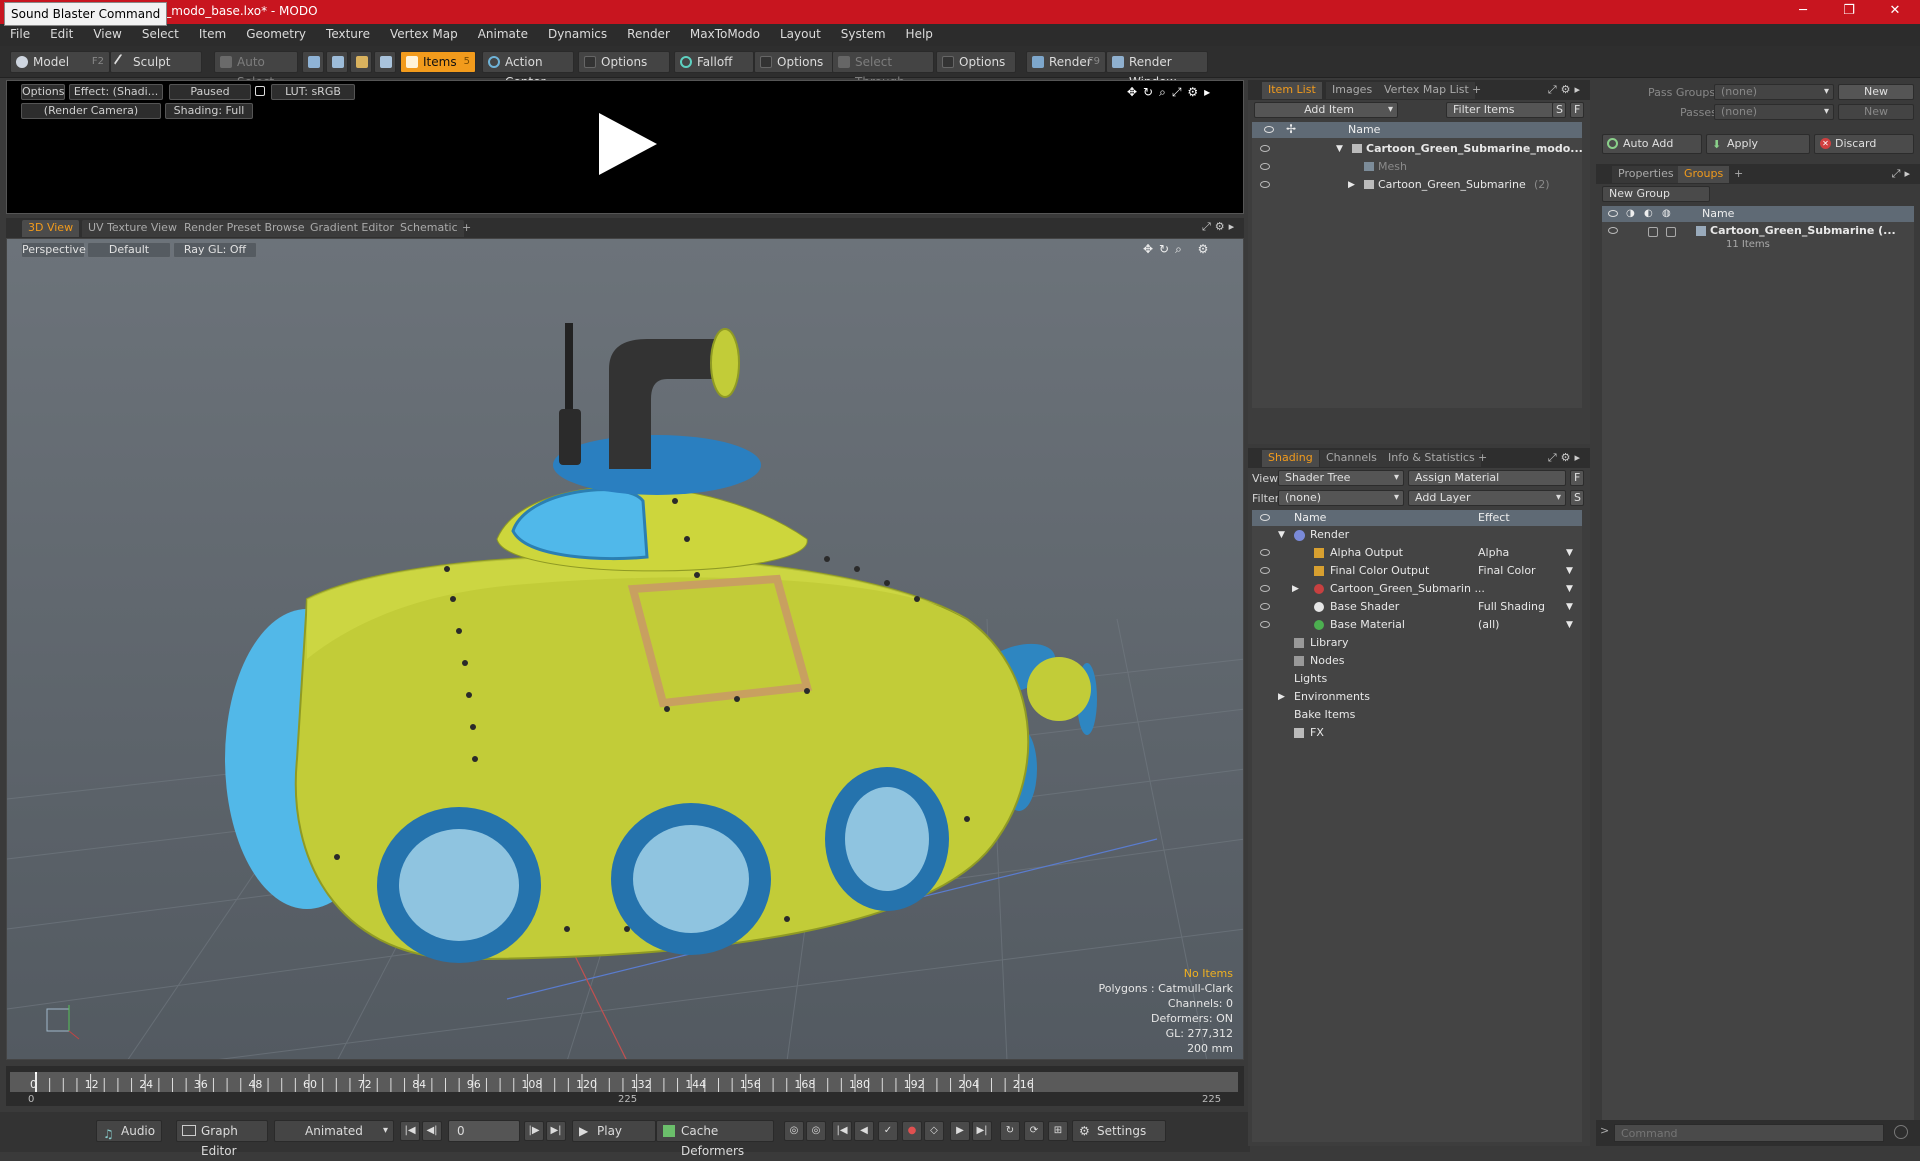 The height and width of the screenshot is (1161, 1920). What do you see at coordinates (210, 92) in the screenshot?
I see `paused-button: Paused` at bounding box center [210, 92].